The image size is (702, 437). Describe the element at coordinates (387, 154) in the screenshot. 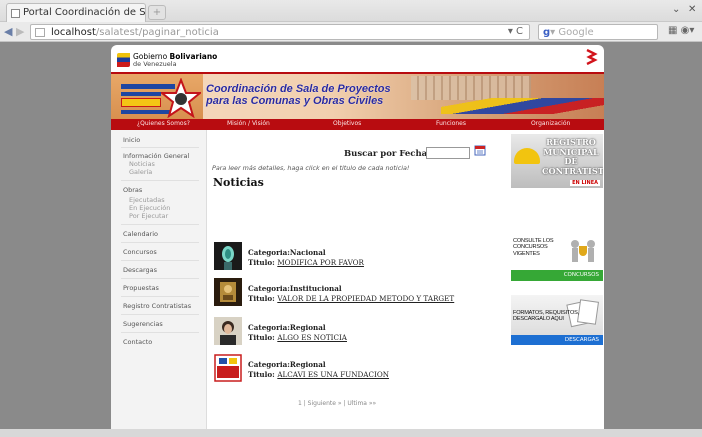

I see `date-search-label: Buscar por Fecha:` at that location.